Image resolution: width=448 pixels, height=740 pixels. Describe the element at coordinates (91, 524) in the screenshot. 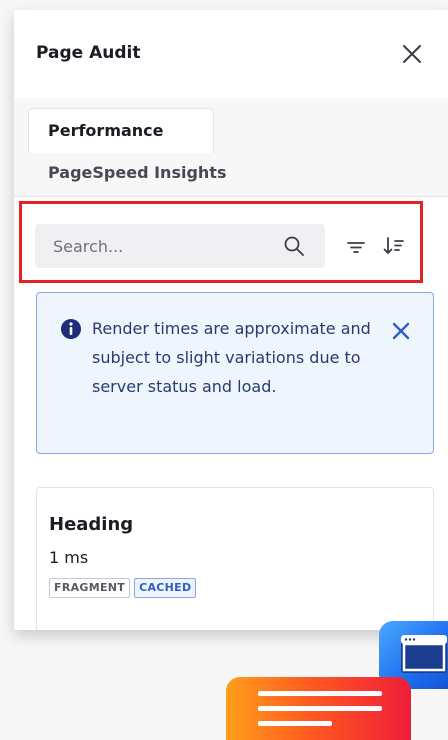

I see `result-title: Heading` at that location.